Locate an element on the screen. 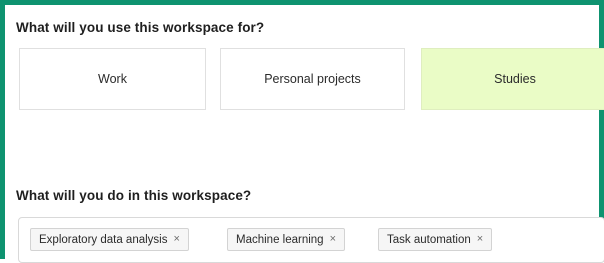  option-personal-projects-label: Personal projects is located at coordinates (312, 79).